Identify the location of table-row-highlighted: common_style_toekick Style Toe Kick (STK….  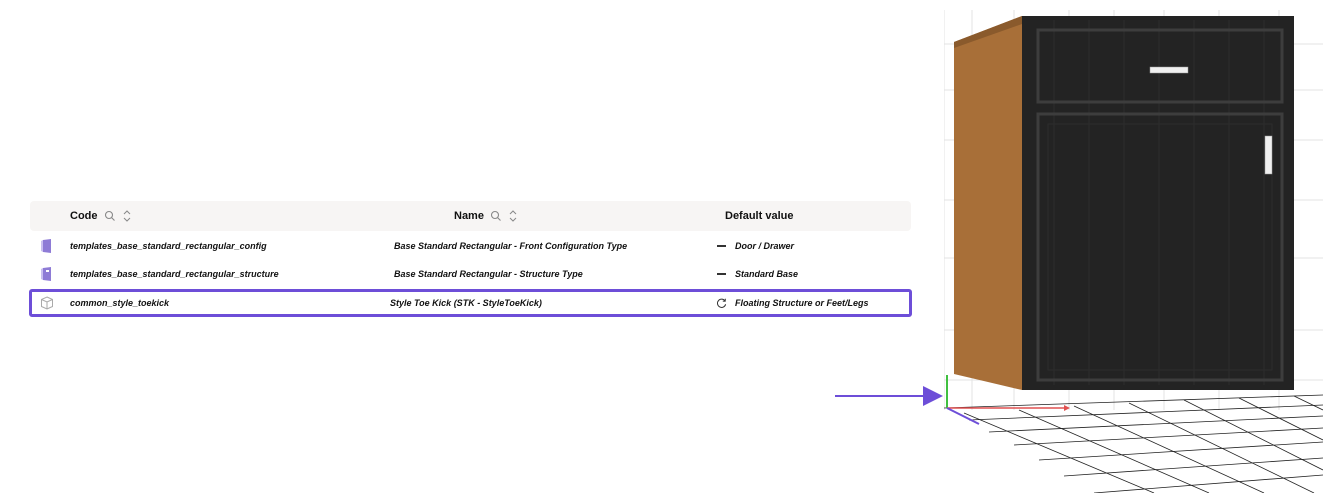
(470, 303).